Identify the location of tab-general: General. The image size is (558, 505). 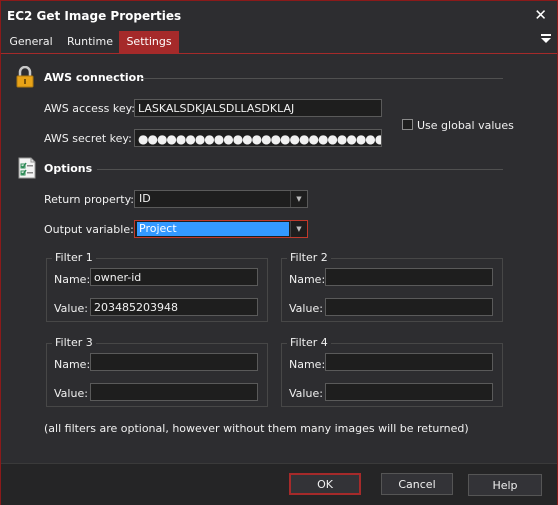
(31, 42).